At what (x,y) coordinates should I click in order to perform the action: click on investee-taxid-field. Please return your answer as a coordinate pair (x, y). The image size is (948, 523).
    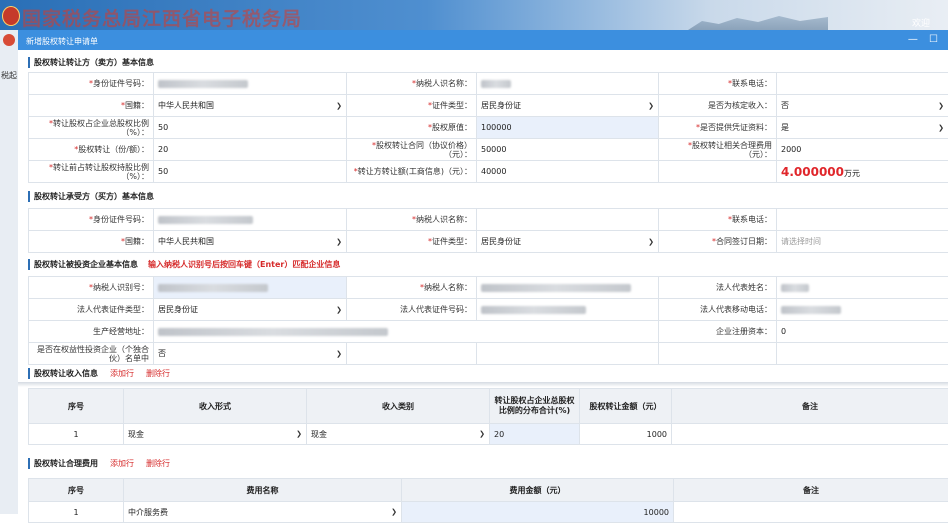
    Looking at the image, I should click on (250, 288).